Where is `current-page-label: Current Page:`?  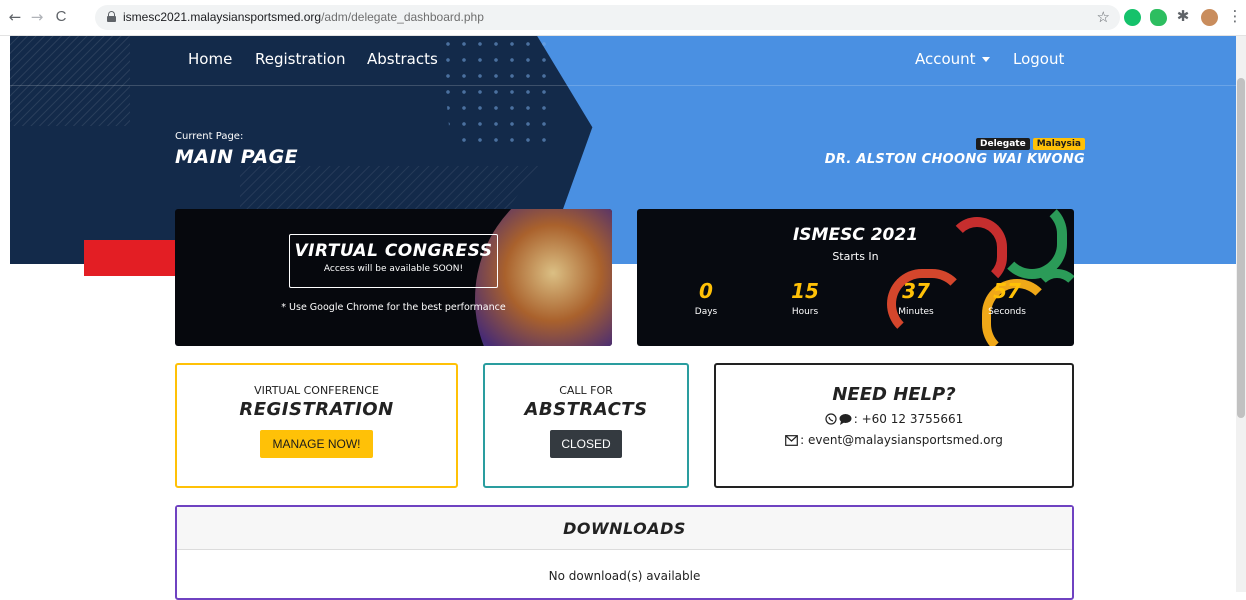
current-page-label: Current Page: is located at coordinates (209, 136).